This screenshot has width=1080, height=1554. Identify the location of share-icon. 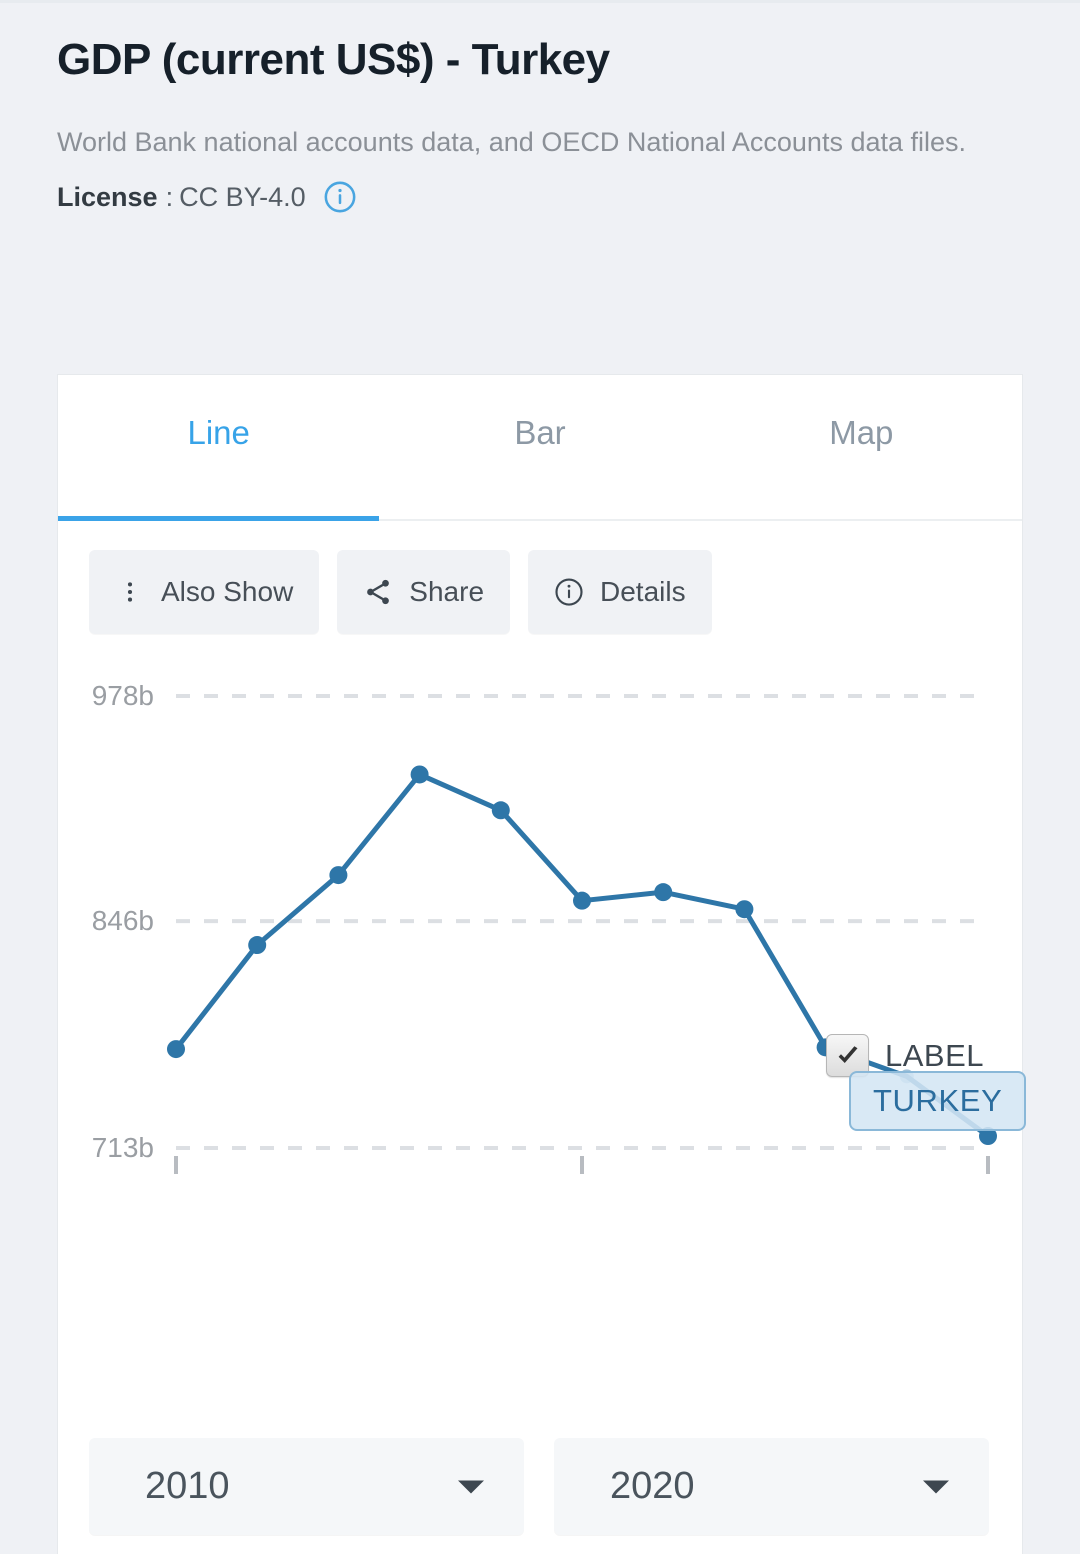
(378, 592).